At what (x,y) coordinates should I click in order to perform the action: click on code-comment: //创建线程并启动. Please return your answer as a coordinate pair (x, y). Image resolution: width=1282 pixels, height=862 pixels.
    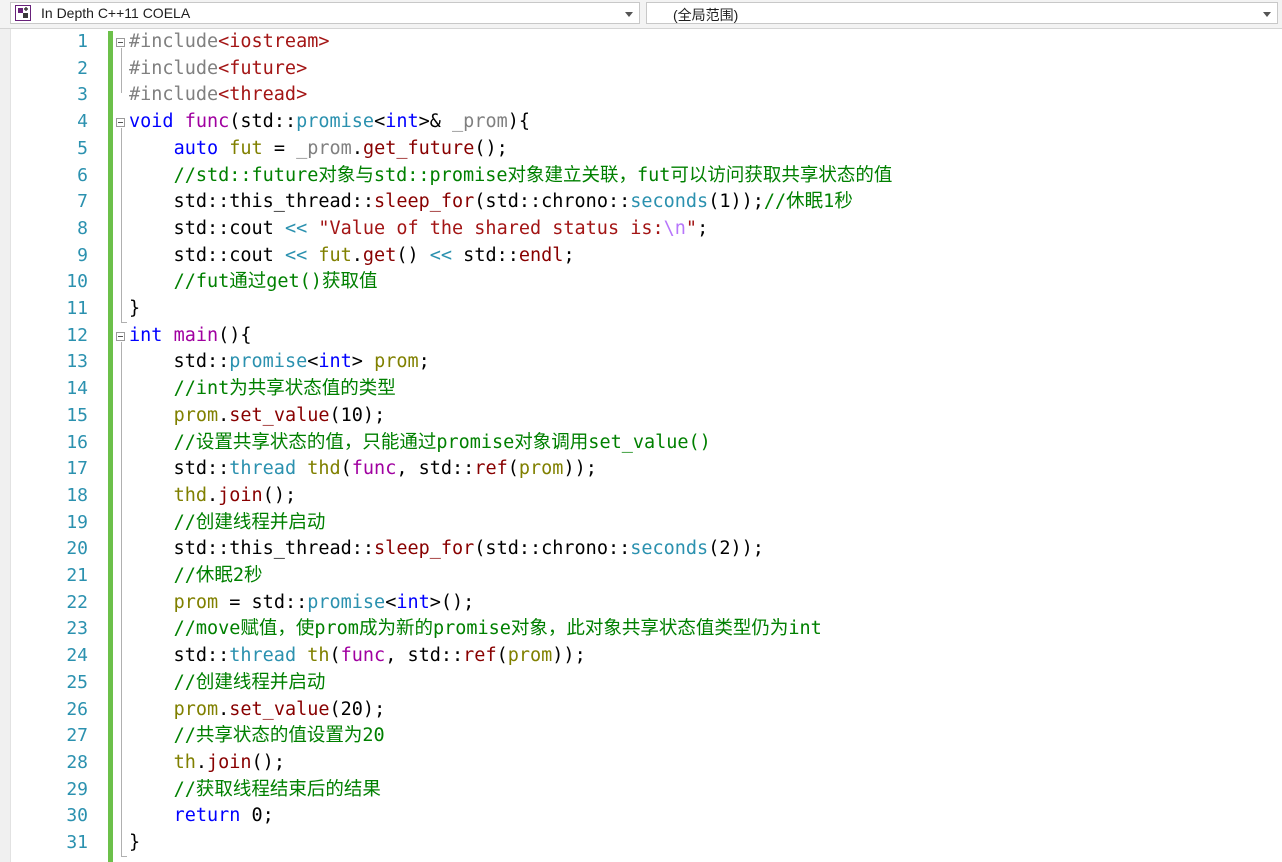
    Looking at the image, I should click on (249, 522).